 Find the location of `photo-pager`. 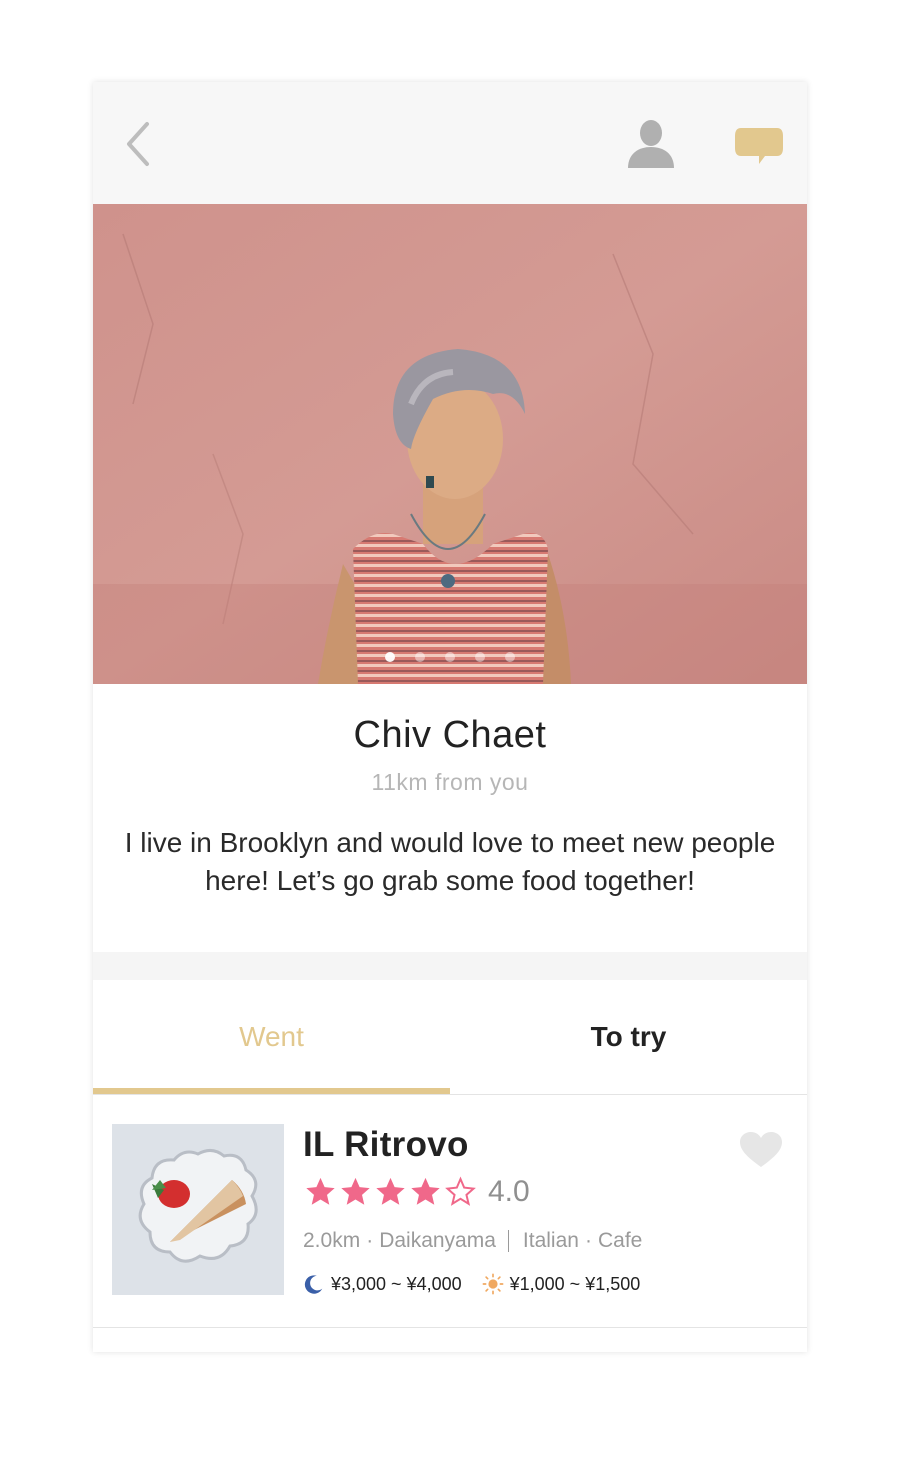

photo-pager is located at coordinates (450, 657).